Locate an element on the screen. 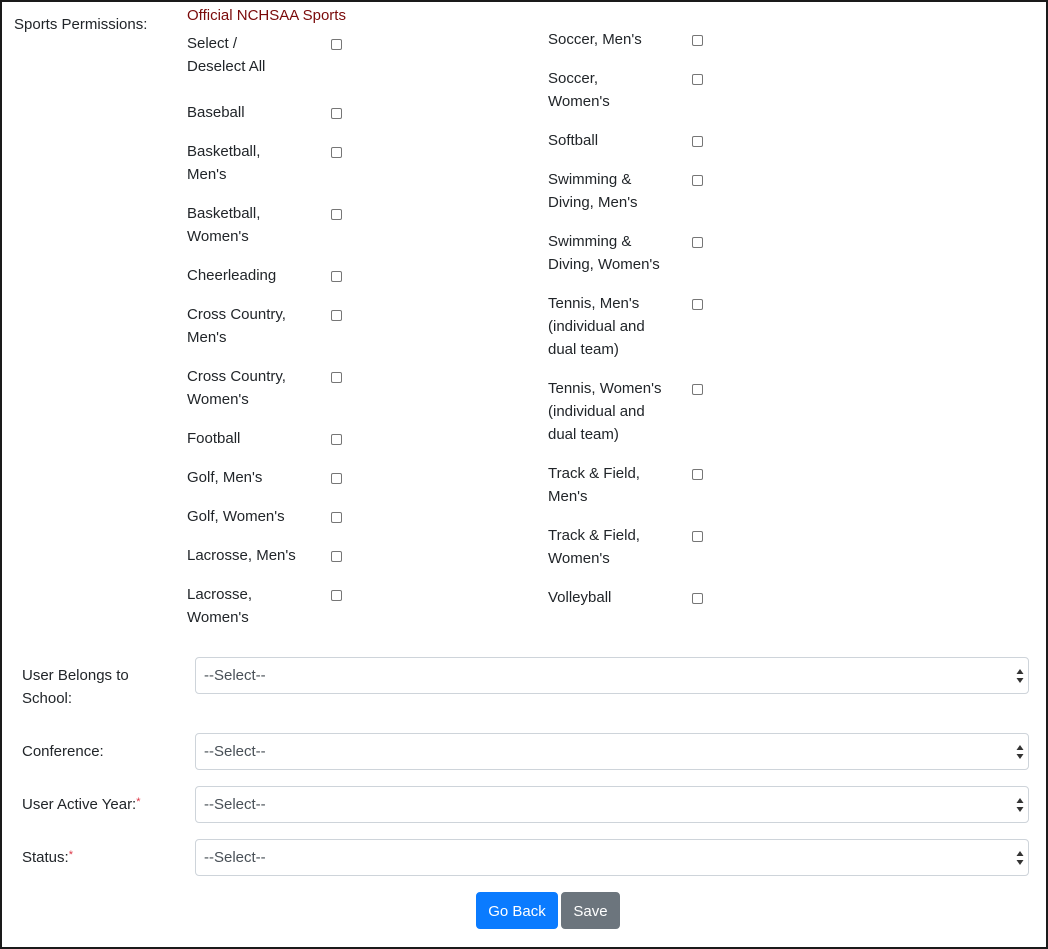  school-label-line-1: User Belongs to is located at coordinates (75, 675).